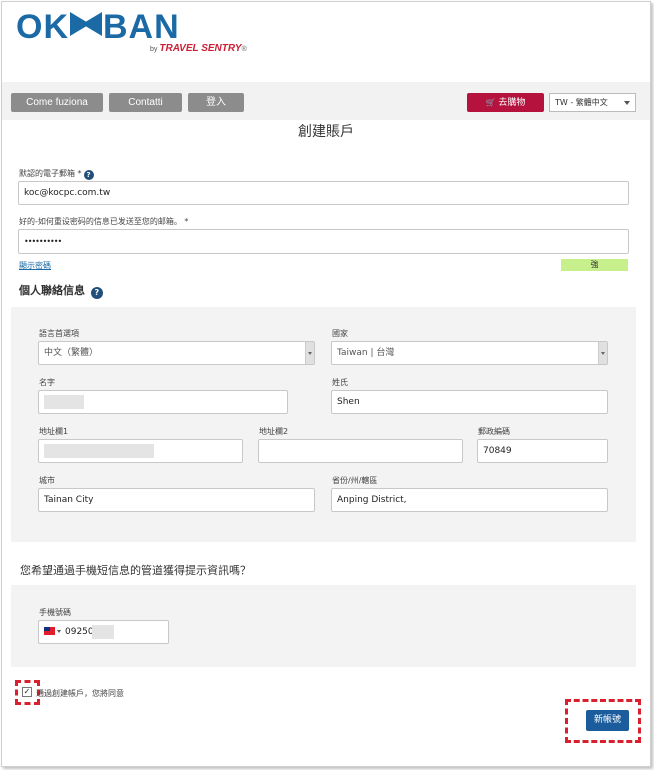 The width and height of the screenshot is (654, 770). Describe the element at coordinates (135, 570) in the screenshot. I see `sms-question: 您希望通過手機短信息的管道獲得提示資訊嗎？` at that location.